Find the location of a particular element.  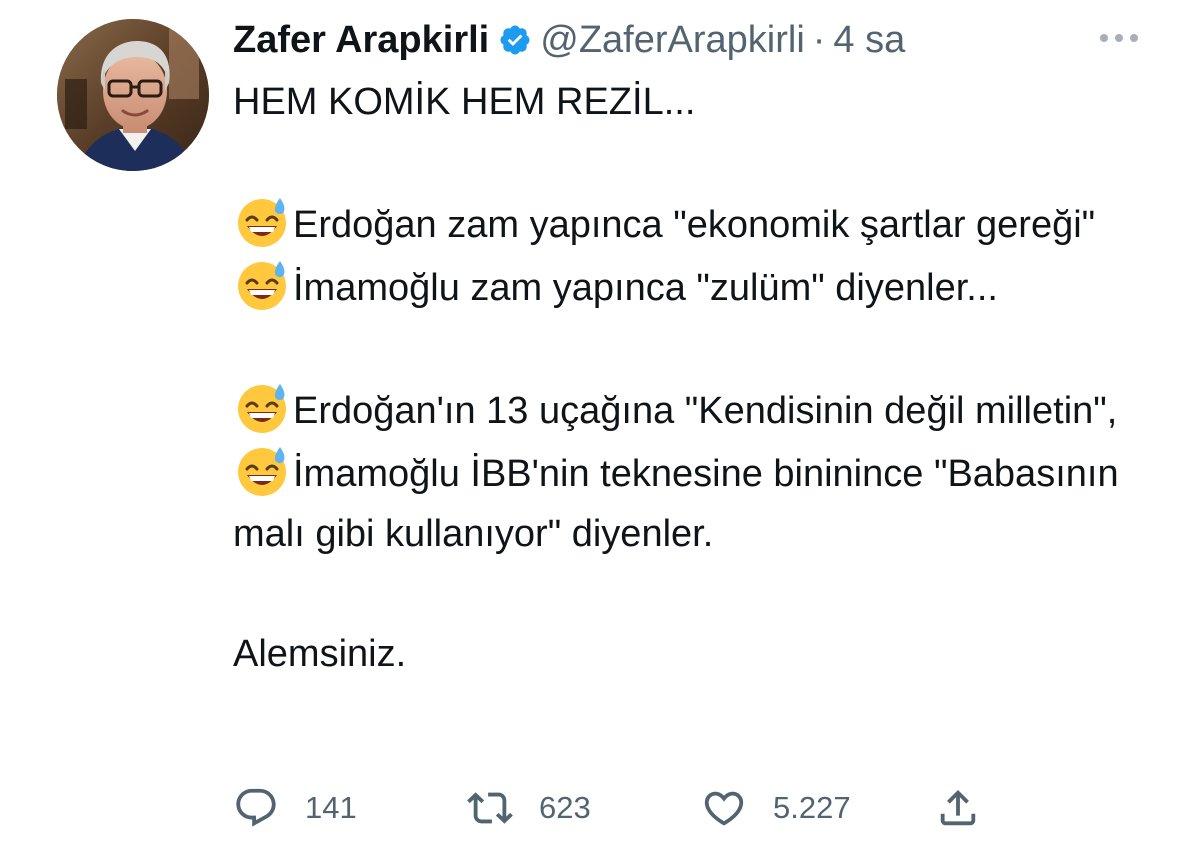

like-count: 5.227 is located at coordinates (812, 807).